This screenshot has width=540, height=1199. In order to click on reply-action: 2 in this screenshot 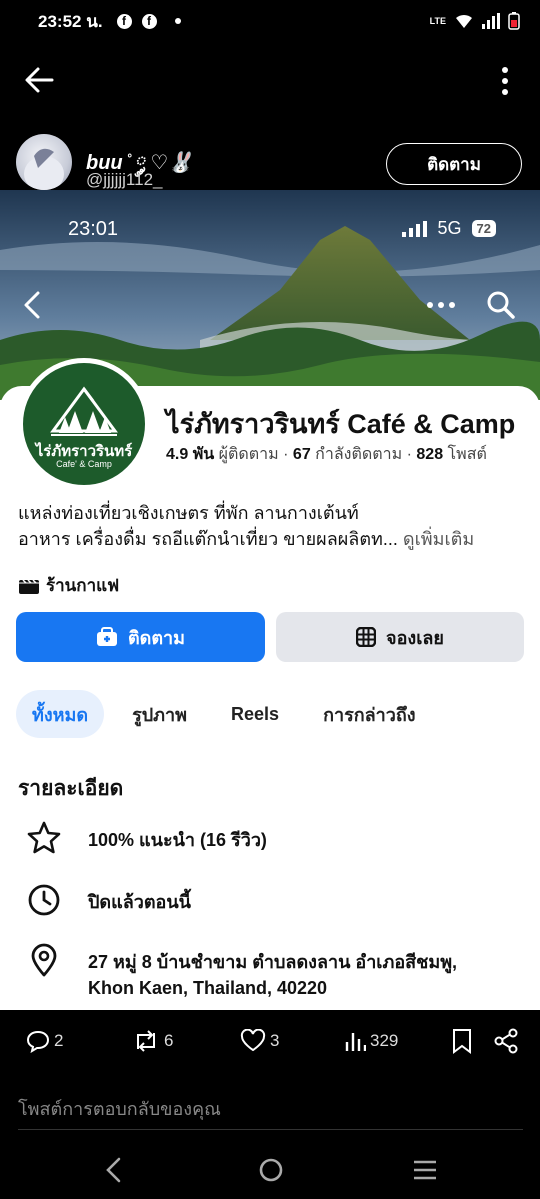, I will do `click(44, 1041)`.